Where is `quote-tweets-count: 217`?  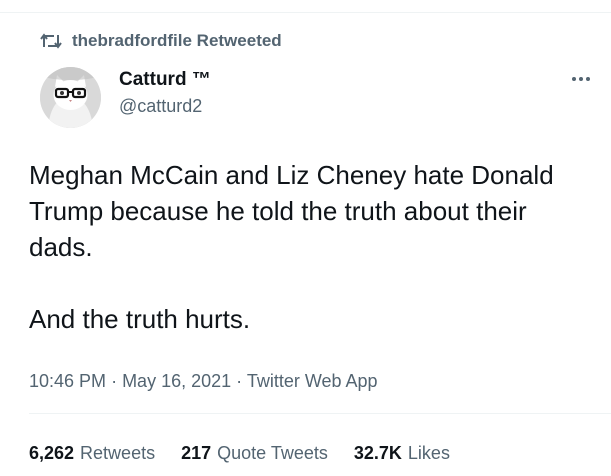 quote-tweets-count: 217 is located at coordinates (196, 453).